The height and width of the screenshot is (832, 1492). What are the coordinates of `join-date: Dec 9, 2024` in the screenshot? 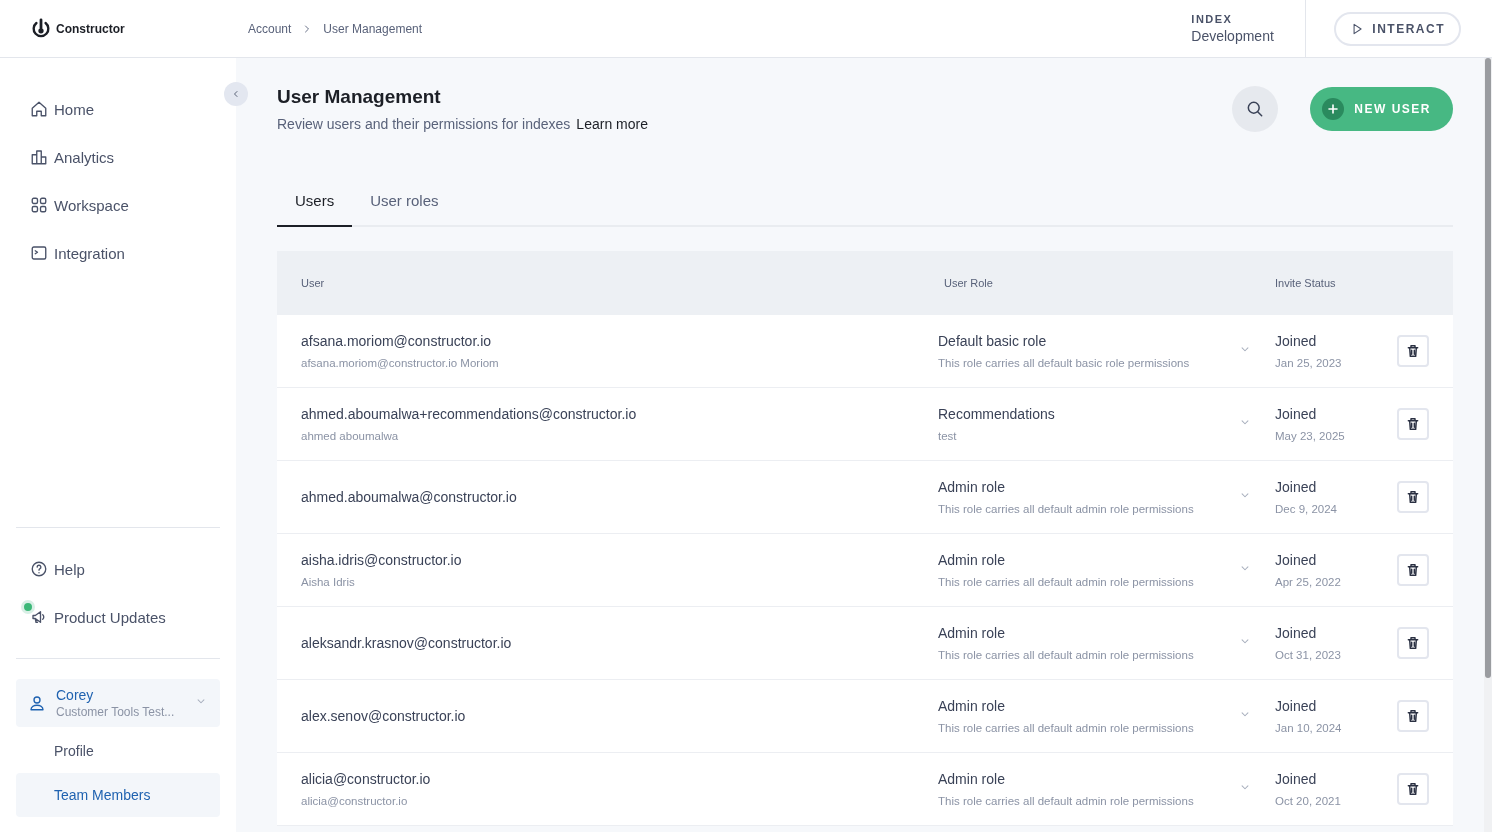 It's located at (1306, 509).